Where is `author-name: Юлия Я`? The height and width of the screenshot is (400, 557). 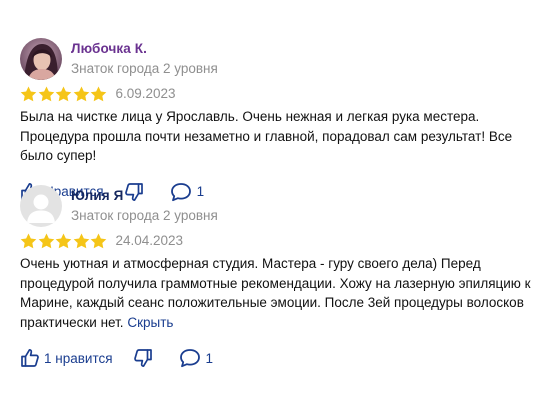
author-name: Юлия Я is located at coordinates (144, 196).